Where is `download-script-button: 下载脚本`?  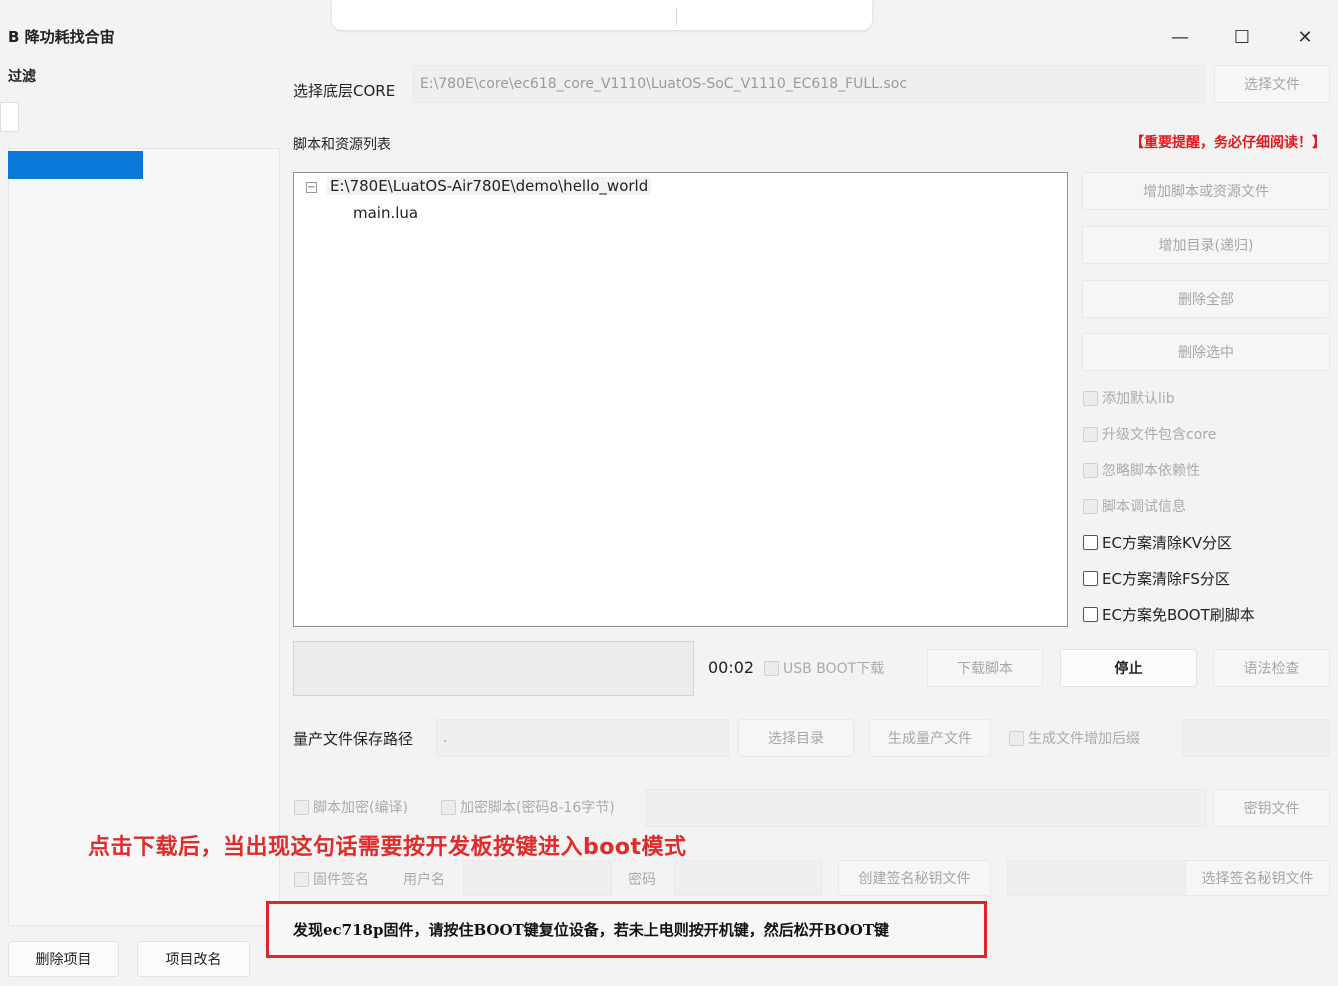 download-script-button: 下载脚本 is located at coordinates (985, 668).